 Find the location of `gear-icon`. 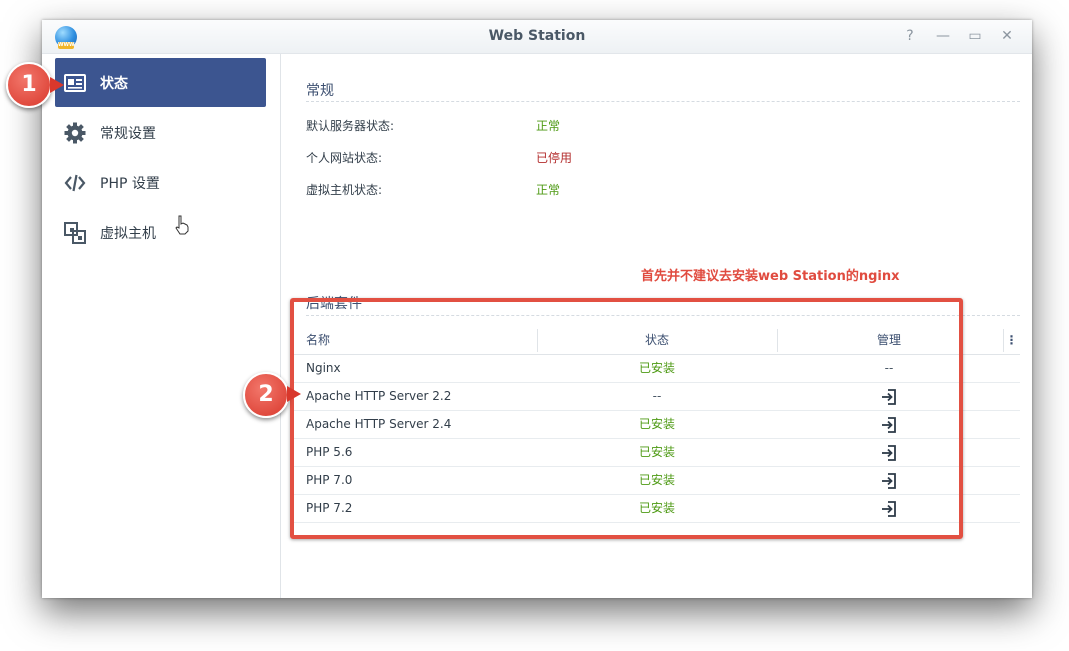

gear-icon is located at coordinates (75, 133).